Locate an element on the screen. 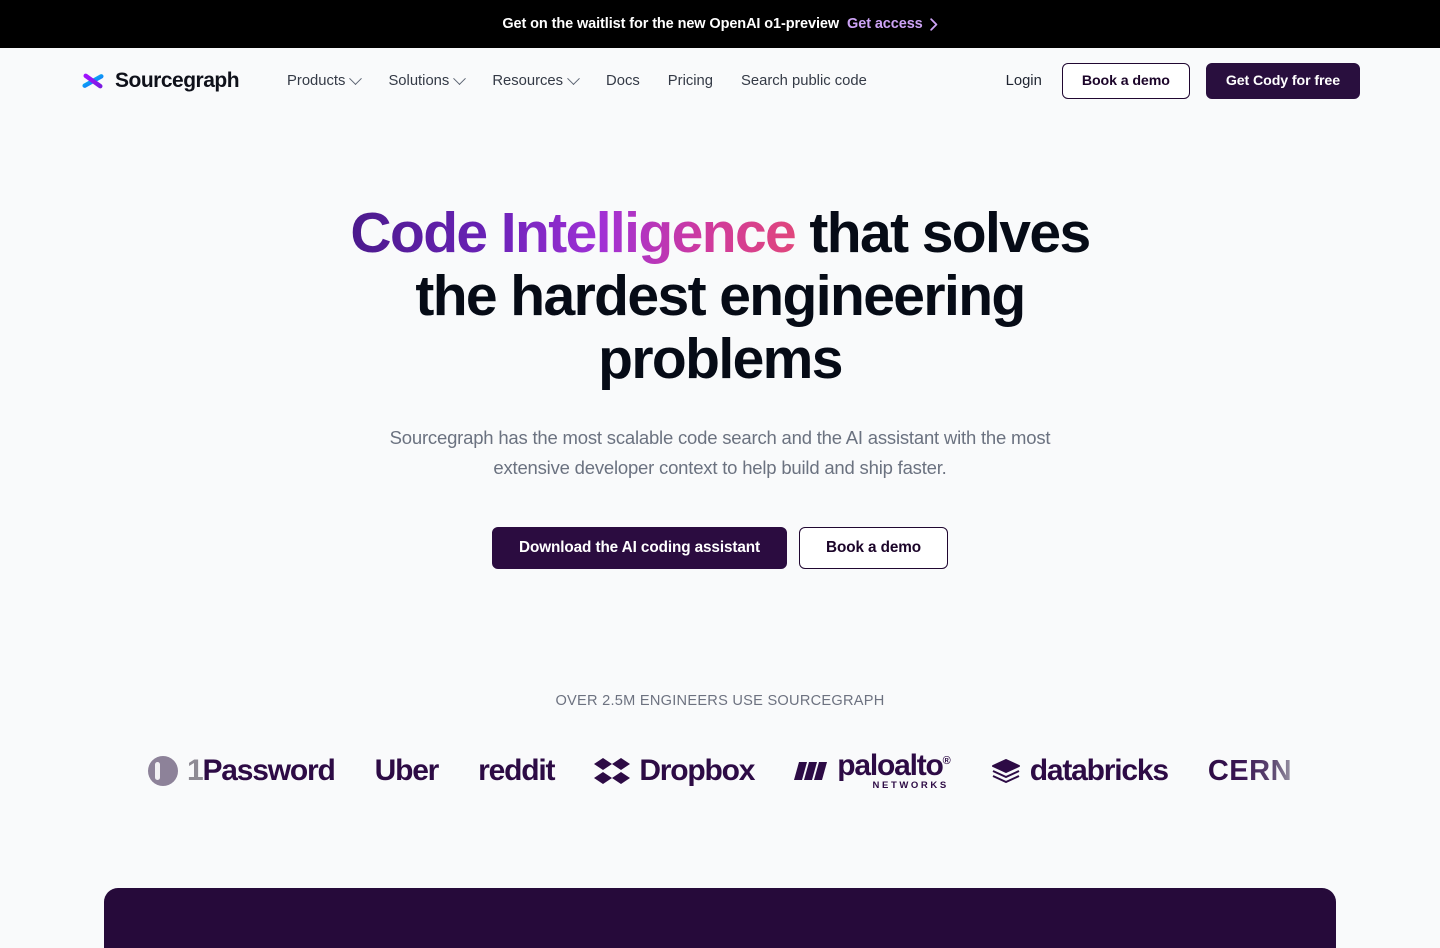  paloalto-subword: NETWORKS is located at coordinates (910, 785).